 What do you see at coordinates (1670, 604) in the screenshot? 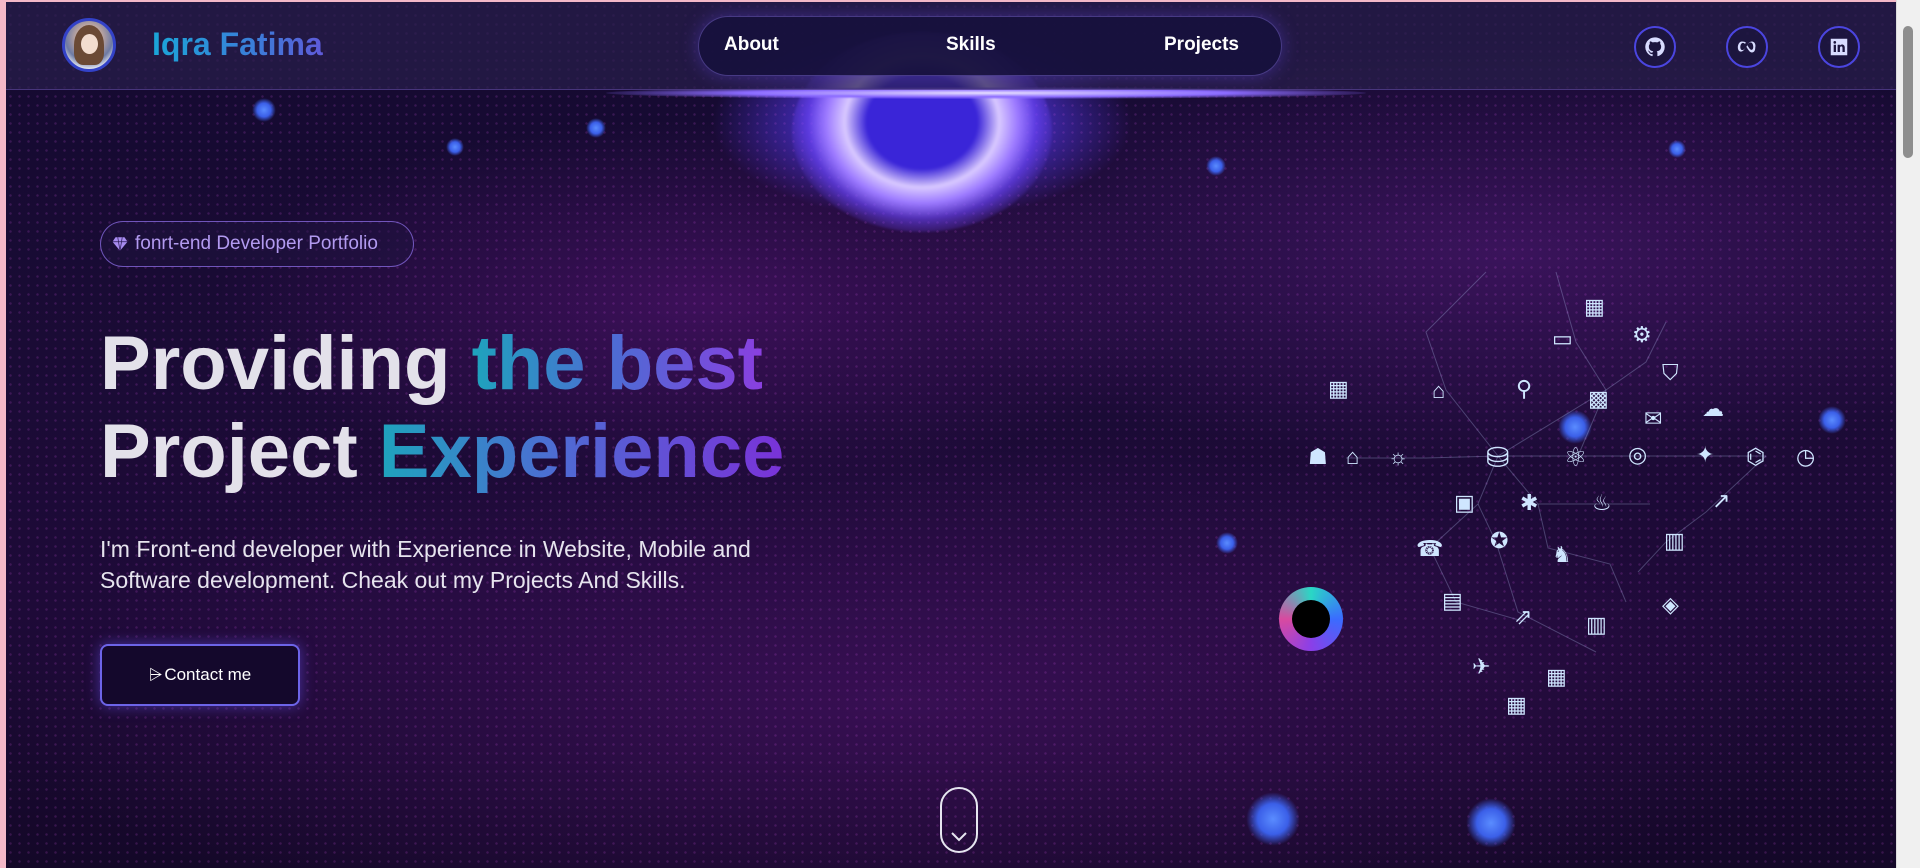
I see `medal-icon: ◈` at bounding box center [1670, 604].